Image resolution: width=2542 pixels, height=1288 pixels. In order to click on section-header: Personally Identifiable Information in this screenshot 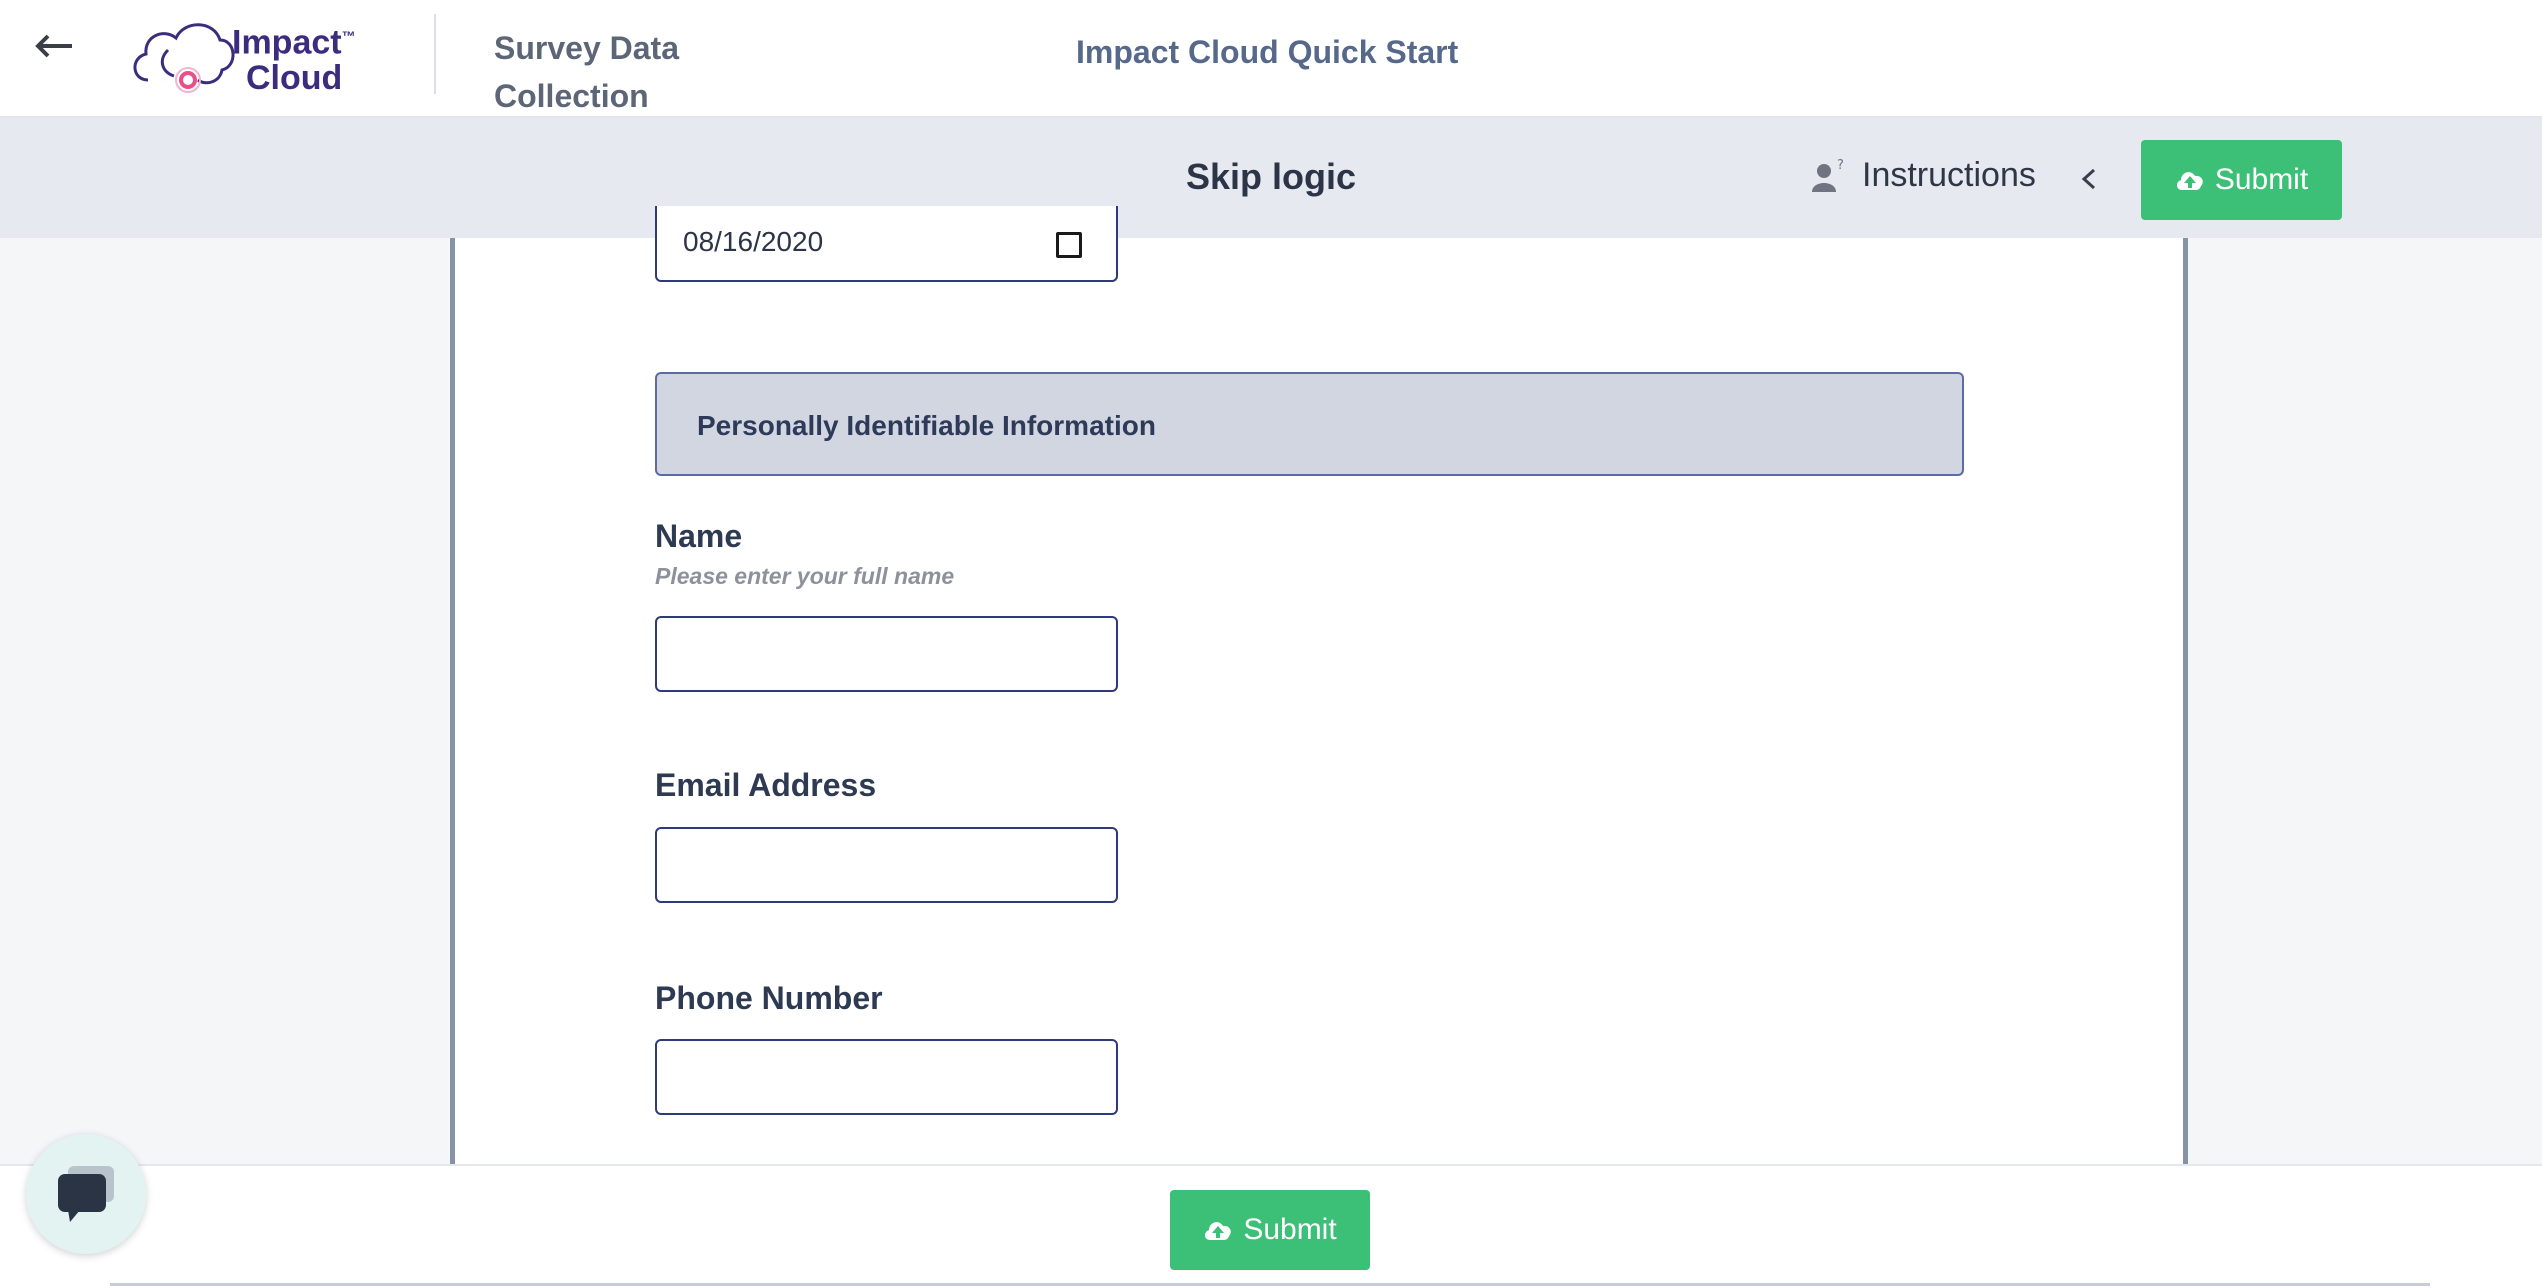, I will do `click(1309, 424)`.